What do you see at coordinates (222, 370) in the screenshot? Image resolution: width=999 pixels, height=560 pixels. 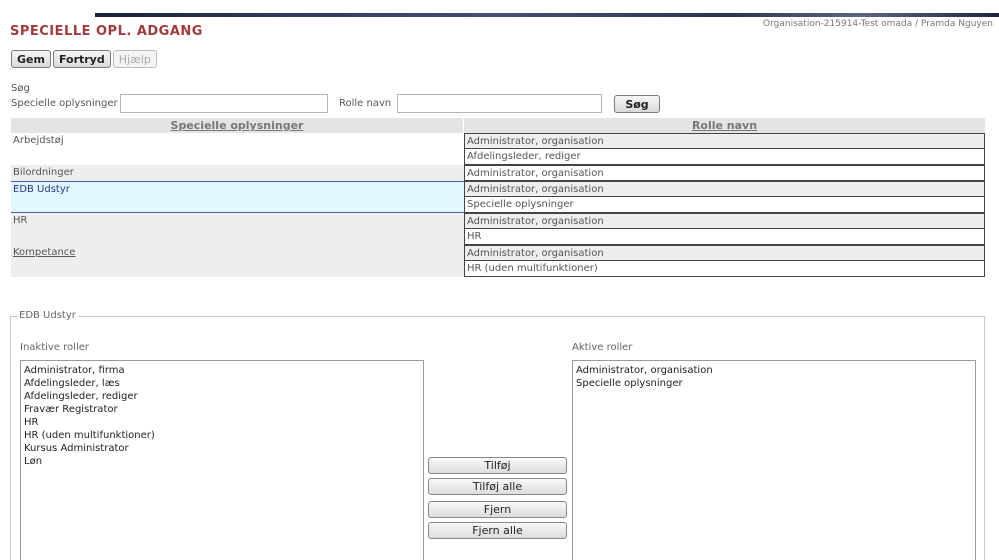 I see `list-item: Administrator, firma` at bounding box center [222, 370].